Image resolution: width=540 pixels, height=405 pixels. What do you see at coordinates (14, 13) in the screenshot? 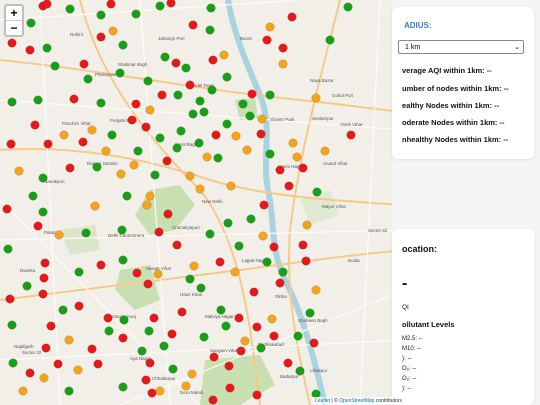
I see `zoom-in-button: +` at bounding box center [14, 13].